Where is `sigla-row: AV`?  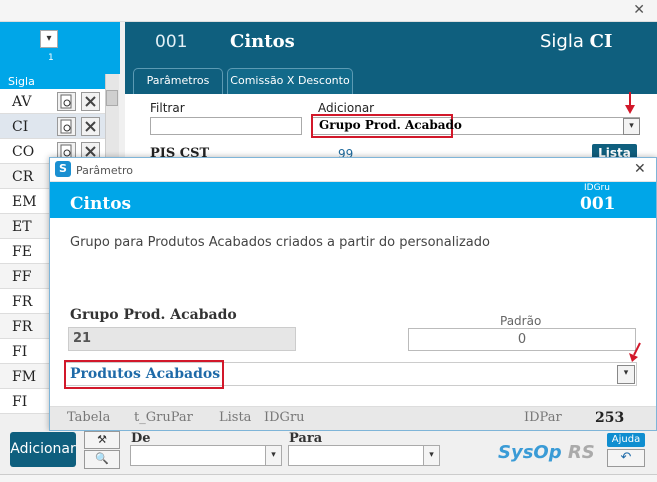
sigla-row: AV is located at coordinates (52, 101).